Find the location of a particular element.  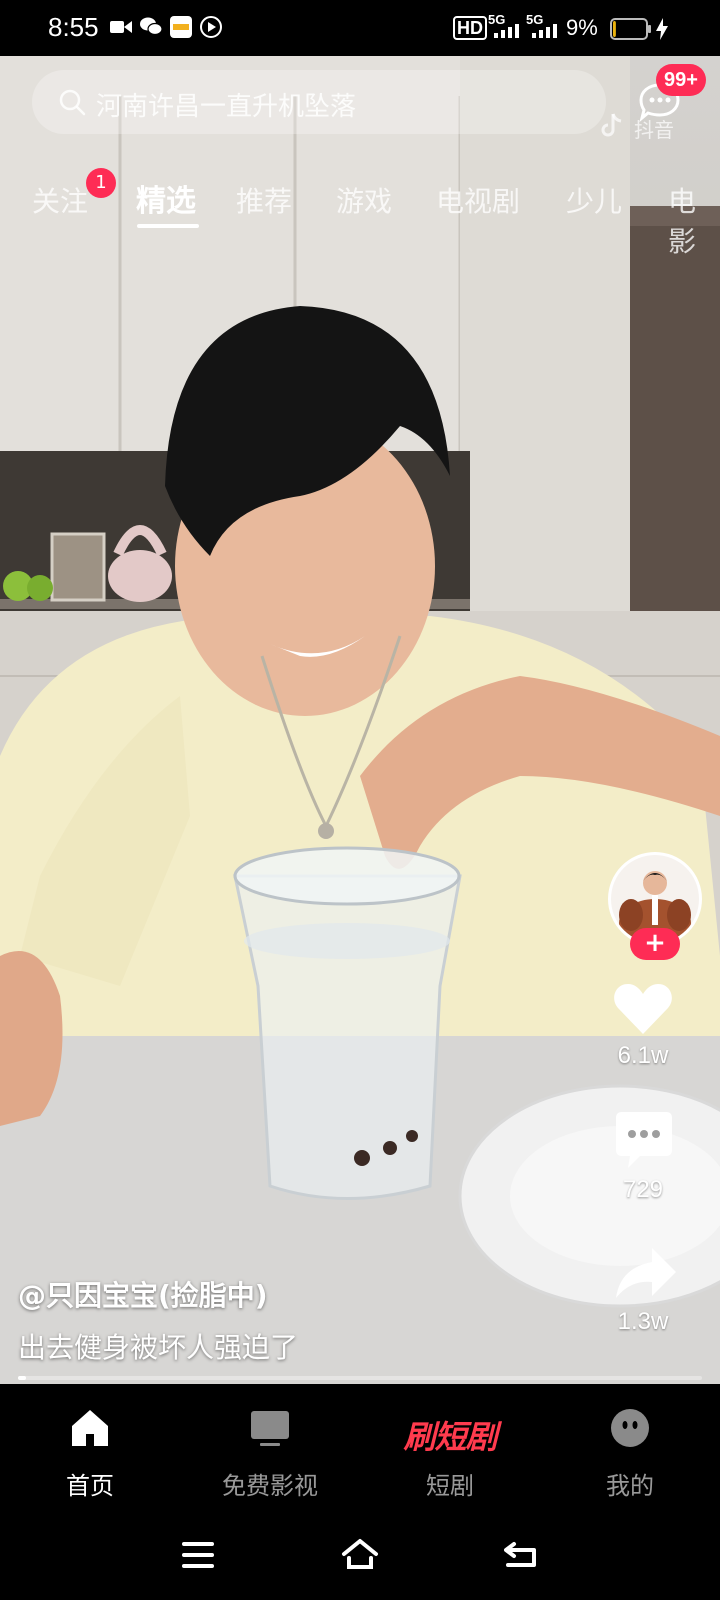

share-icon is located at coordinates (646, 1273).